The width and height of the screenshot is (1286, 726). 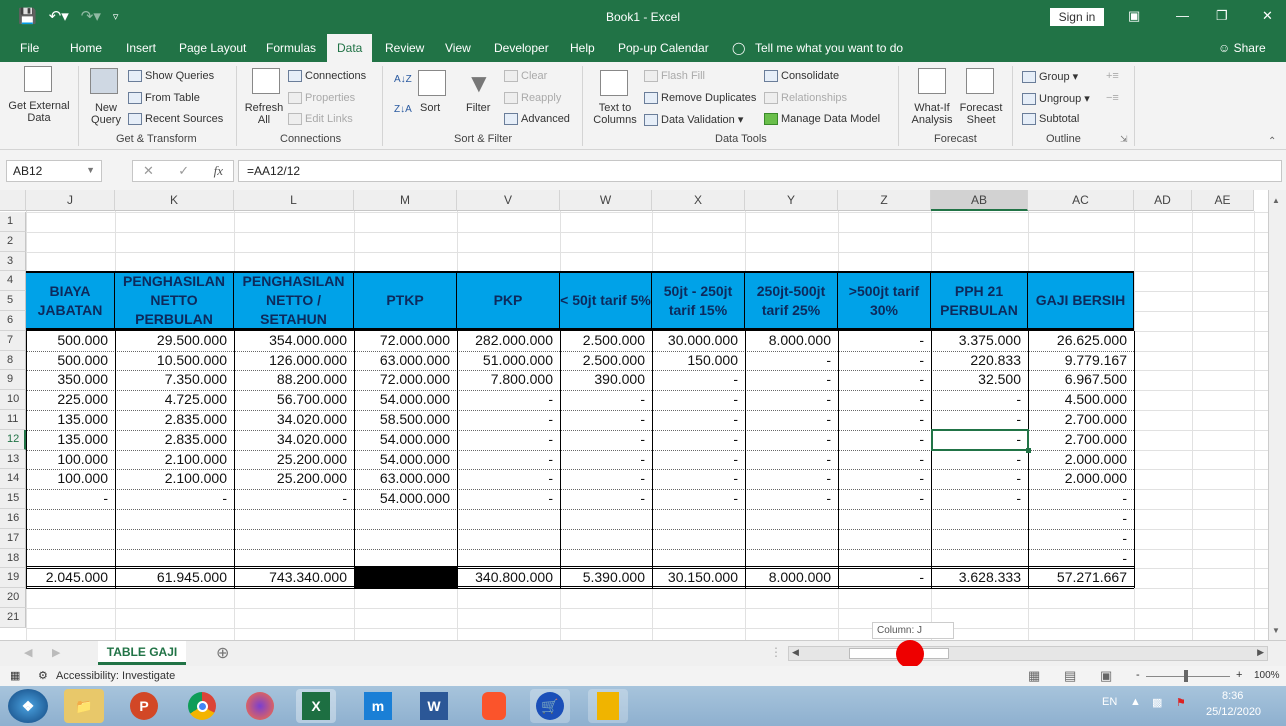 What do you see at coordinates (791, 200) in the screenshot?
I see `column-header-y: Y` at bounding box center [791, 200].